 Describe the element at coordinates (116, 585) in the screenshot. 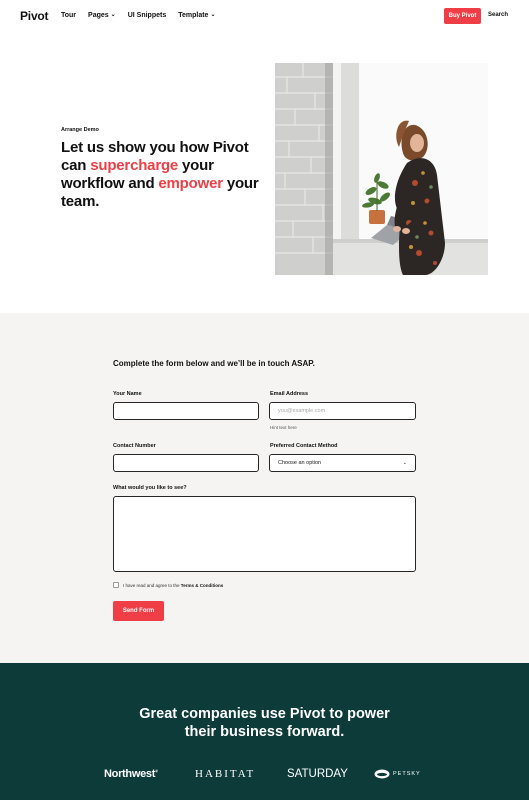

I see `terms-checkbox` at that location.